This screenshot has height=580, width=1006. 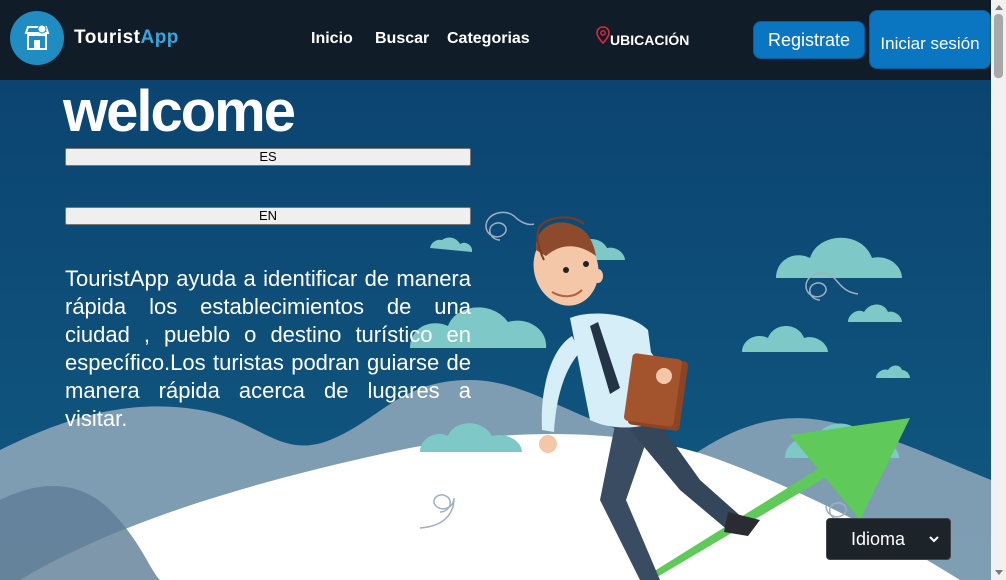 I want to click on welcome-heading: welcome, so click(x=179, y=111).